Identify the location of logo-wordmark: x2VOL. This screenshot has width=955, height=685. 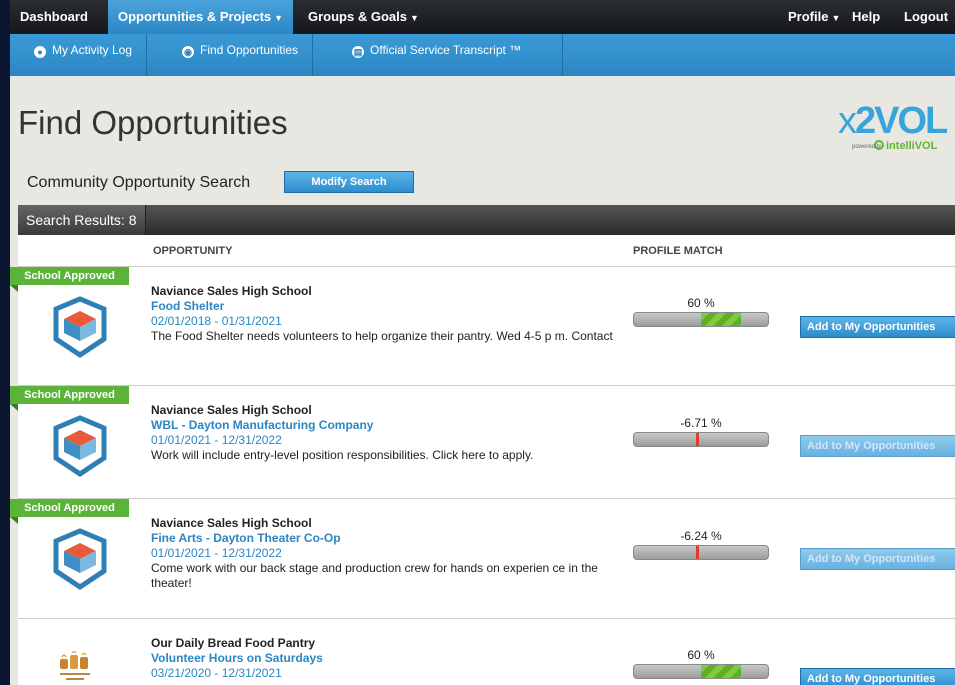
(893, 121).